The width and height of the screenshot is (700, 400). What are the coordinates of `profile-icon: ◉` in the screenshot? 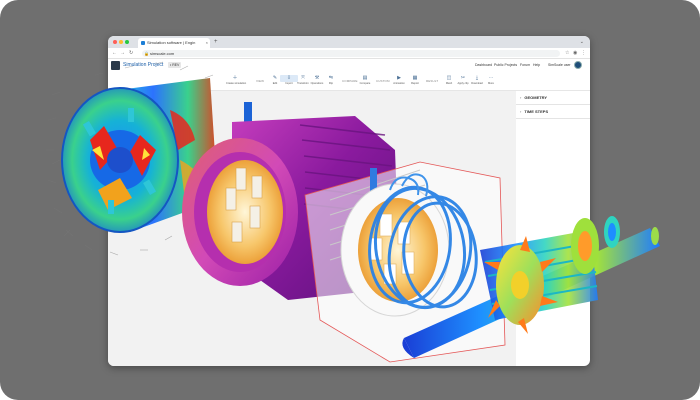 It's located at (575, 53).